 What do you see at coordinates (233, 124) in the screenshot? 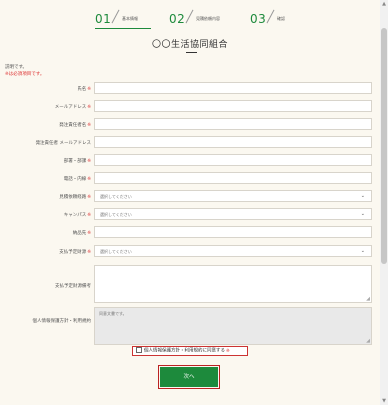
I see `issuer-input` at bounding box center [233, 124].